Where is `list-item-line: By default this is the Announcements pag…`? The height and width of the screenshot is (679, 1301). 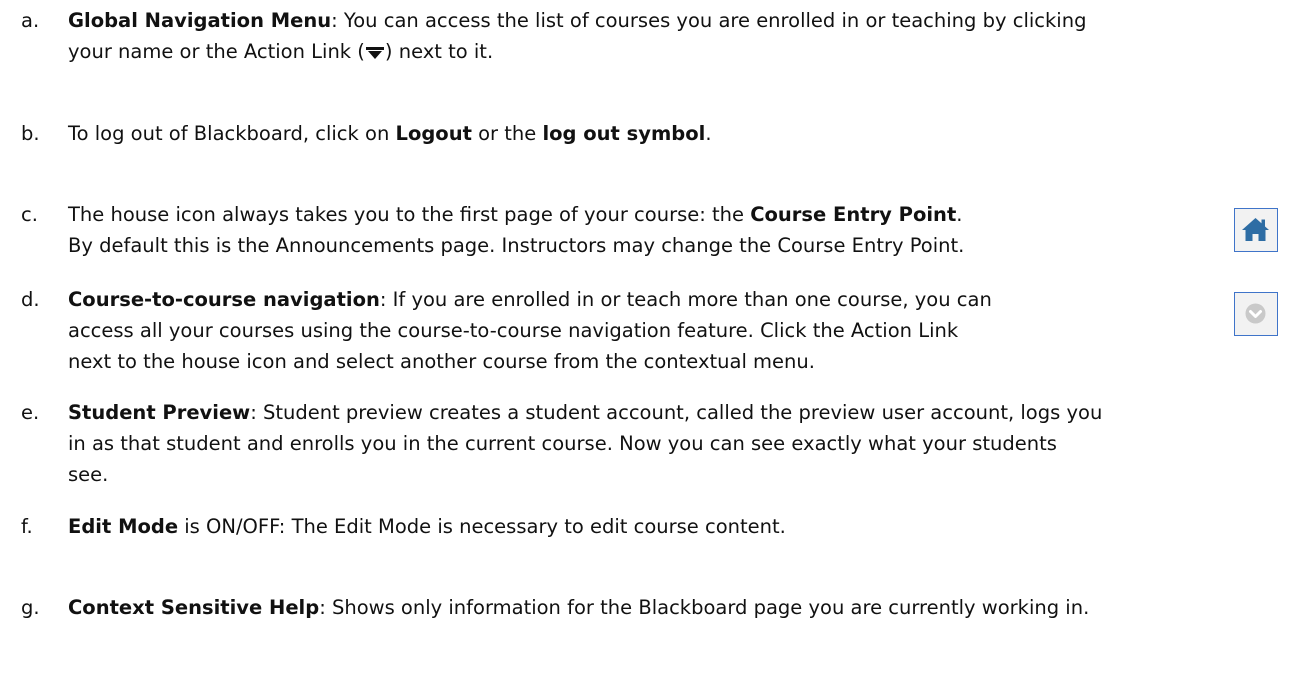 list-item-line: By default this is the Announcements pag… is located at coordinates (516, 245).